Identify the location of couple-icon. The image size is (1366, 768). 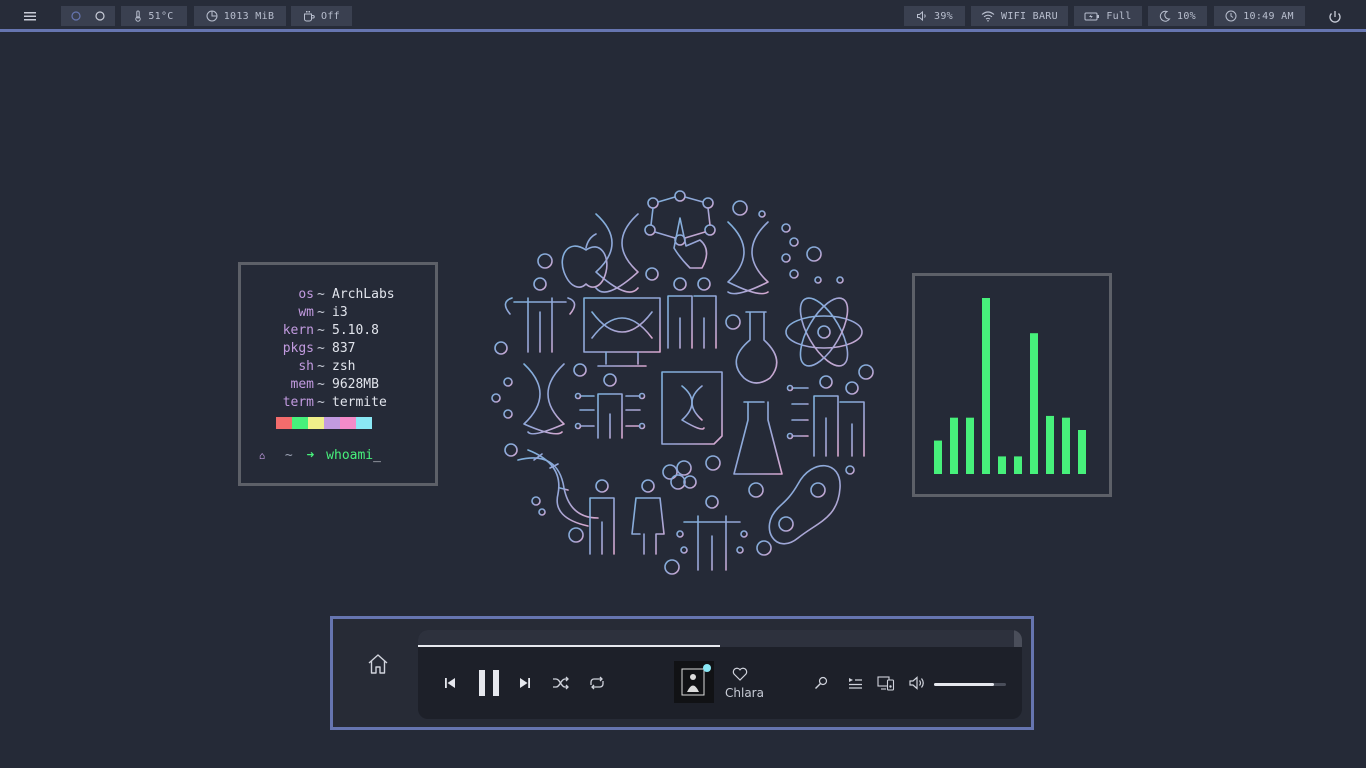
(627, 517).